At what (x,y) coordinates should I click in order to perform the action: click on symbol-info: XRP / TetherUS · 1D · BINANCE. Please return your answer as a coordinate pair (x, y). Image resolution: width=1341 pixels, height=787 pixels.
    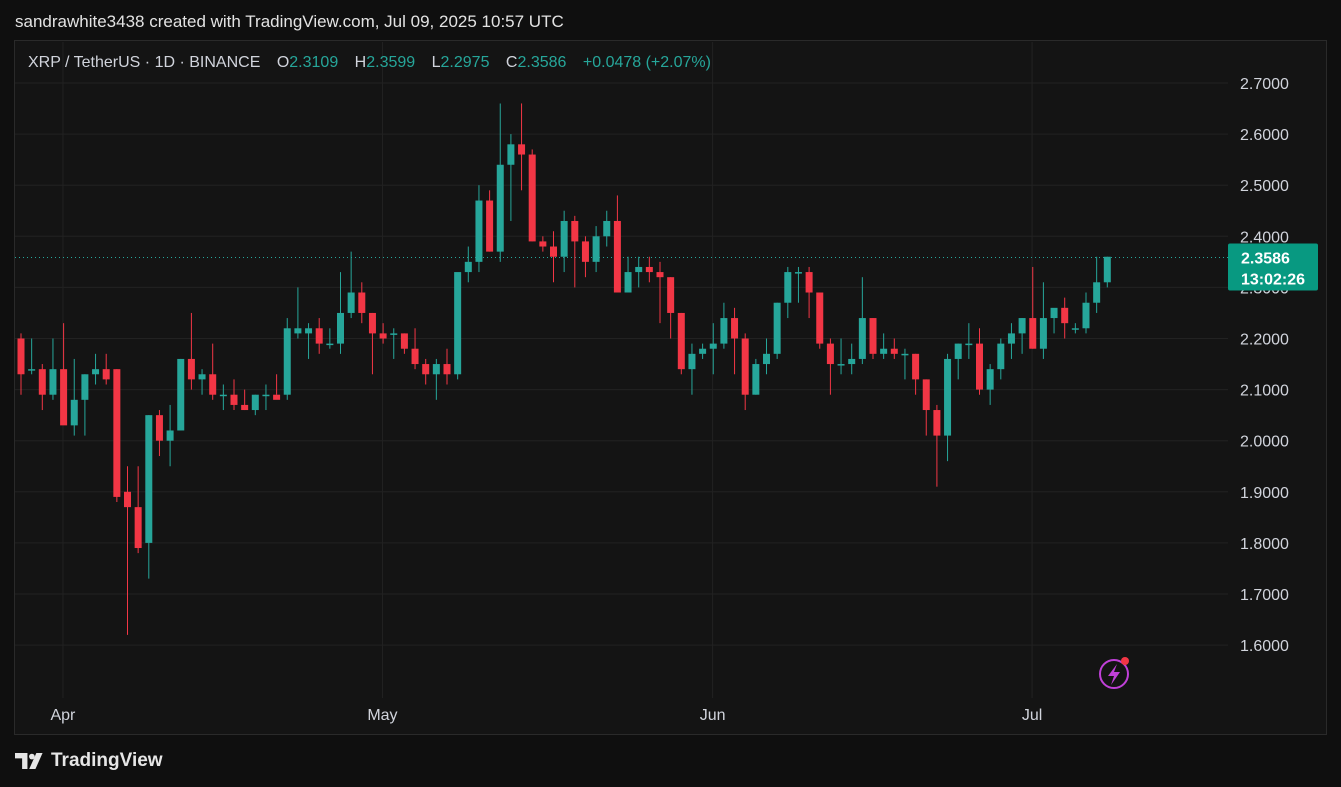
    Looking at the image, I should click on (144, 62).